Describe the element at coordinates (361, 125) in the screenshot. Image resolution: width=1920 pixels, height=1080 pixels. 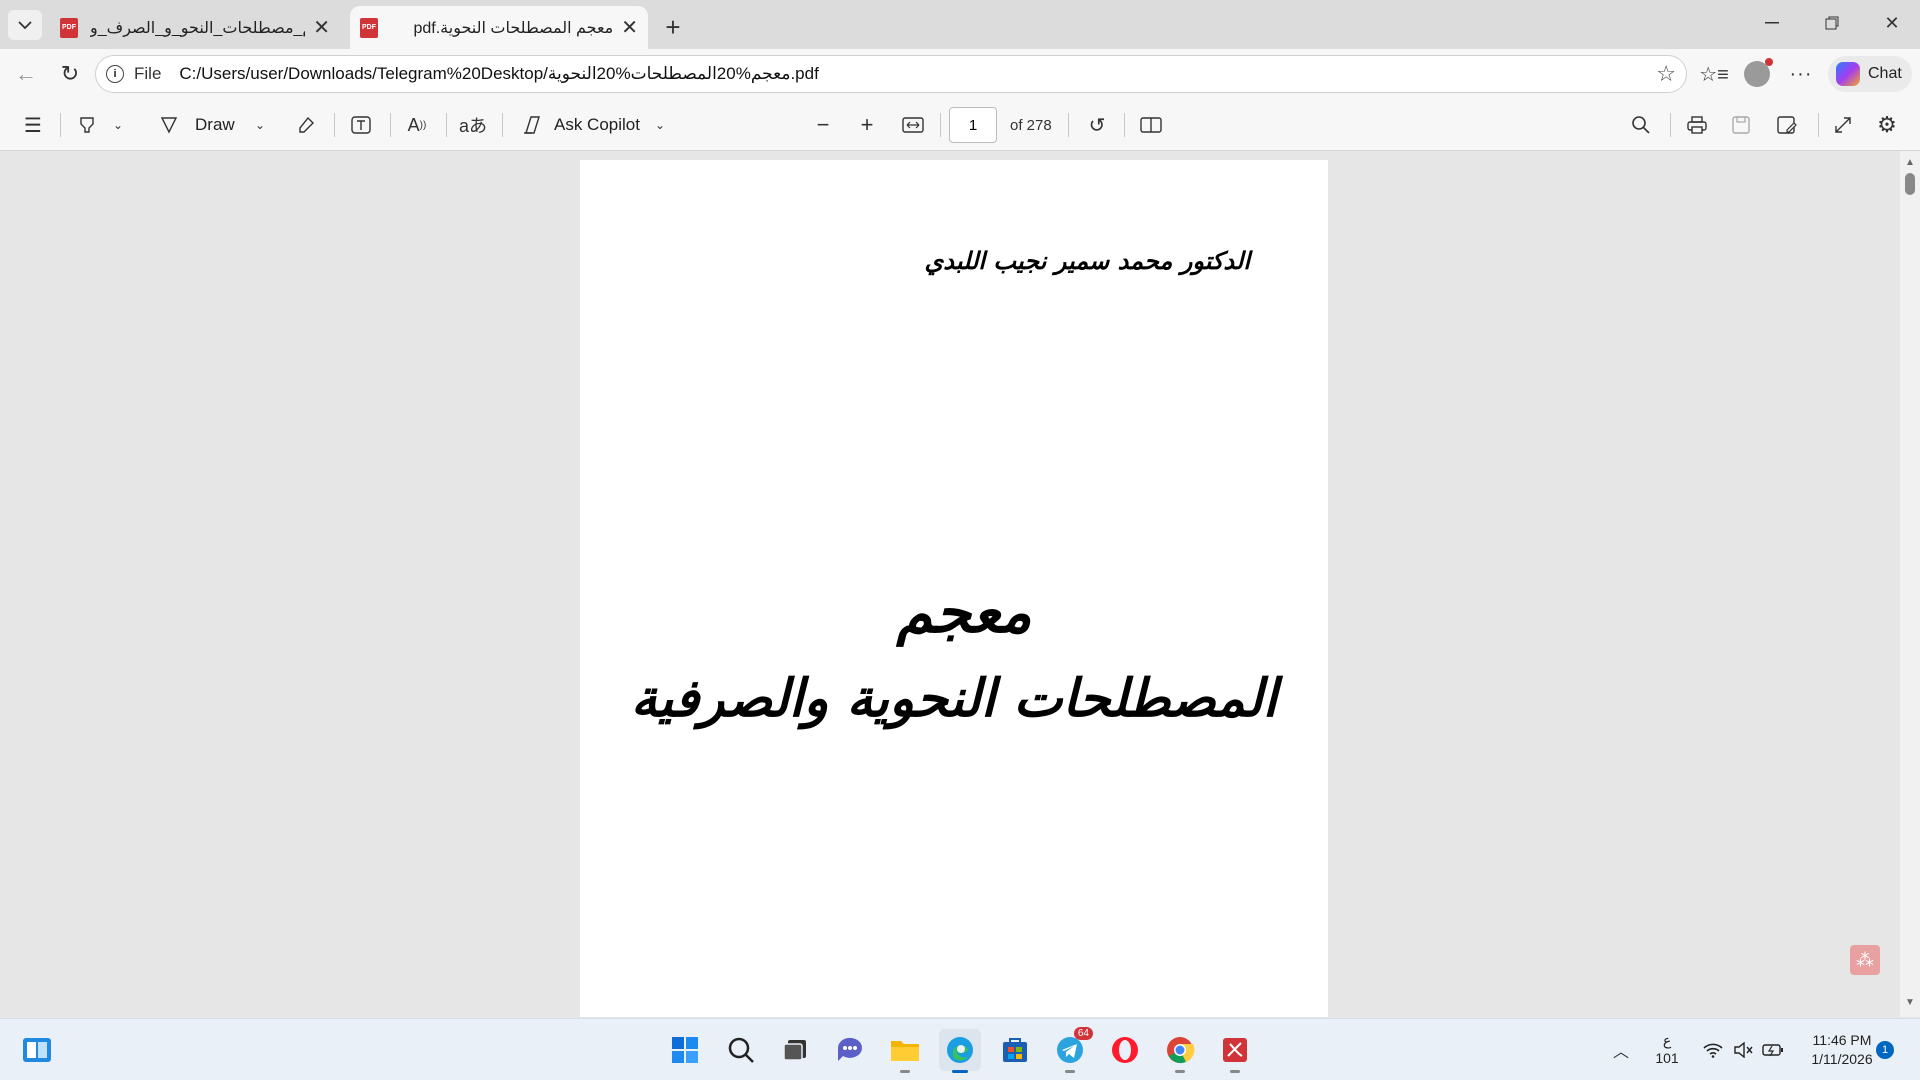
I see `text-box-icon` at that location.